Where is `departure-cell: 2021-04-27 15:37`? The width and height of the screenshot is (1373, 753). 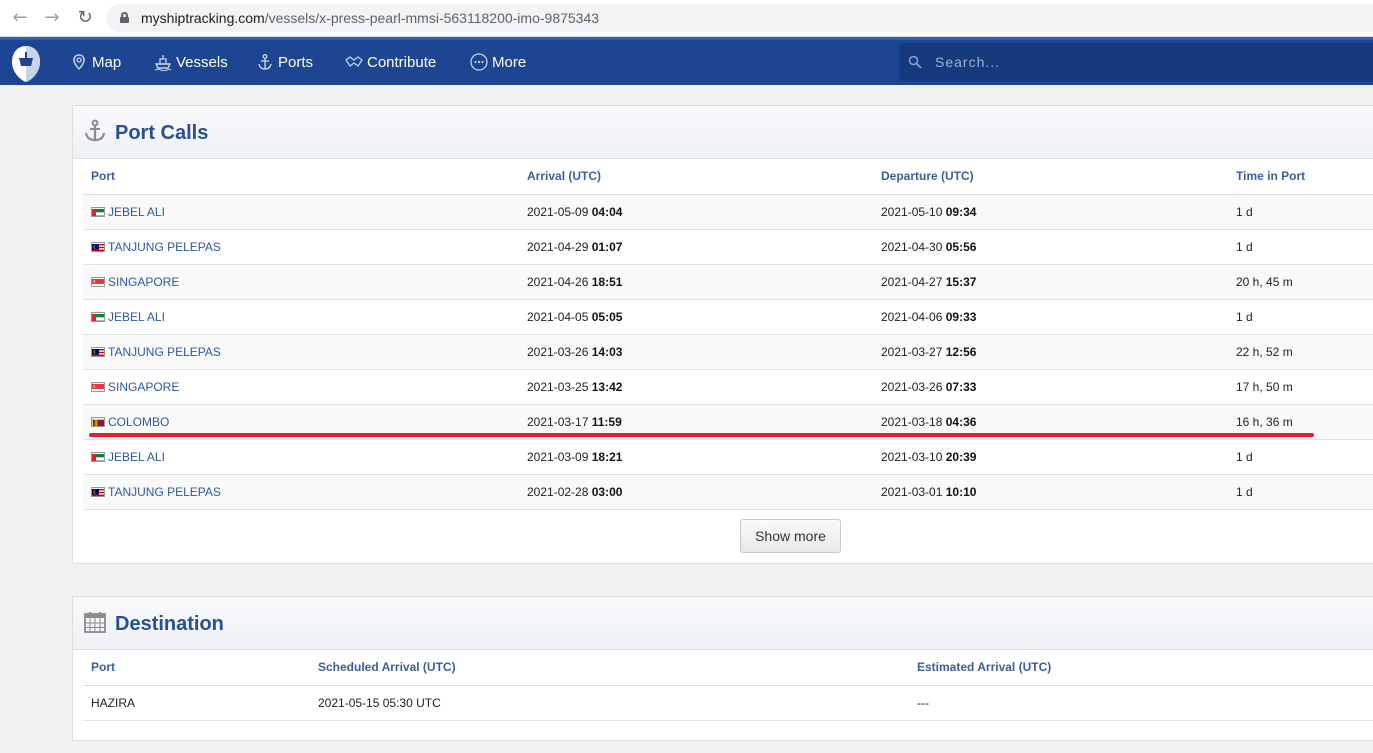
departure-cell: 2021-04-27 15:37 is located at coordinates (1050, 282).